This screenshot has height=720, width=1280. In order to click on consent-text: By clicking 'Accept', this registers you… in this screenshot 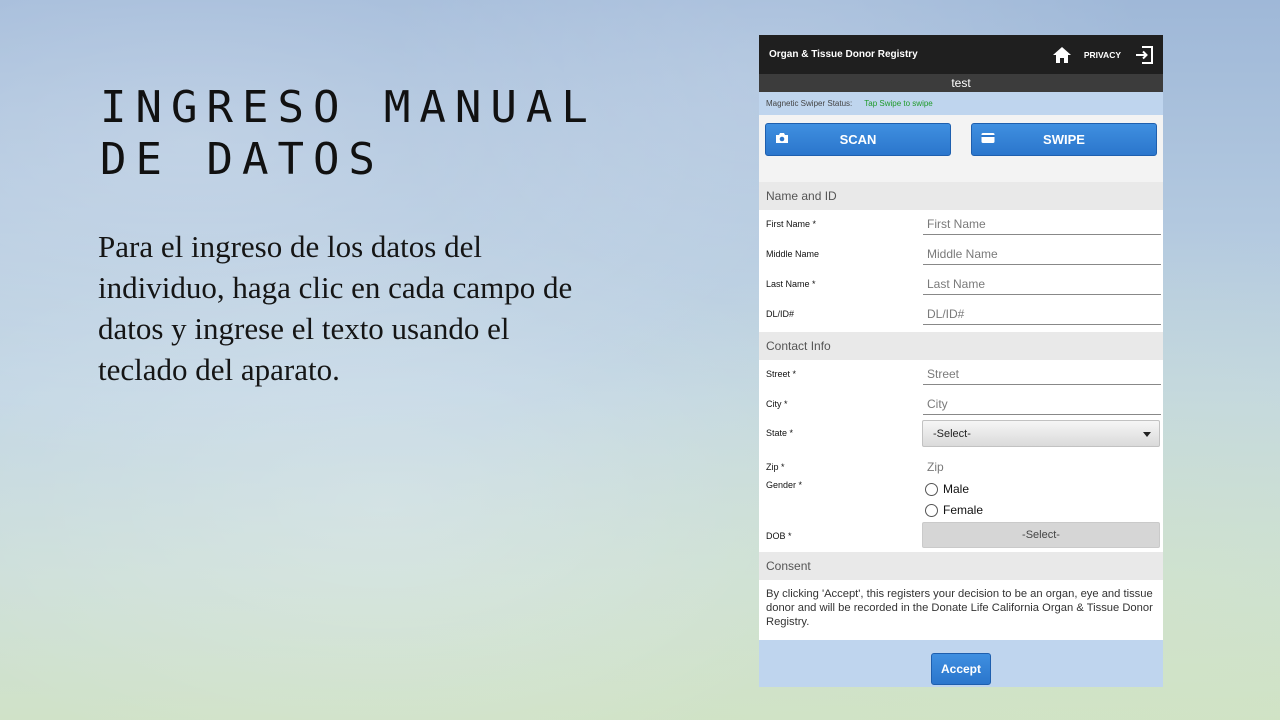, I will do `click(961, 610)`.